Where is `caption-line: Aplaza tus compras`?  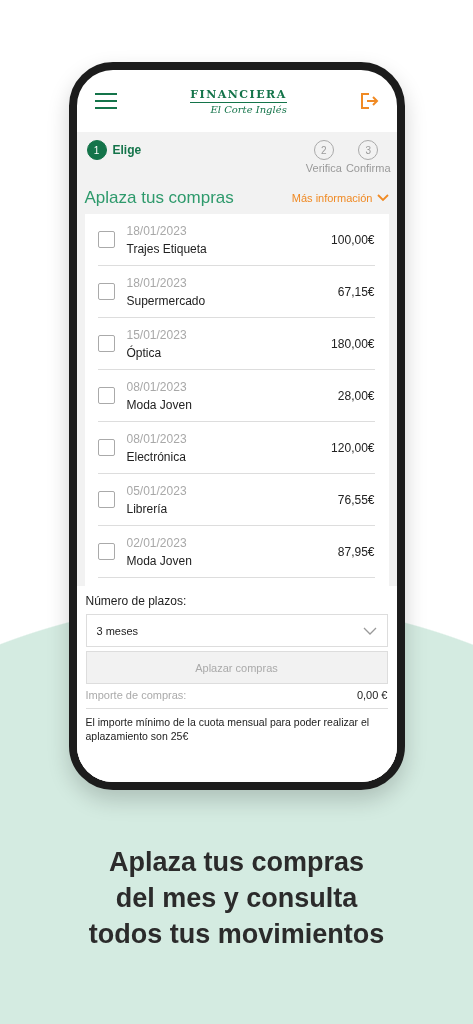
caption-line: Aplaza tus compras is located at coordinates (236, 862).